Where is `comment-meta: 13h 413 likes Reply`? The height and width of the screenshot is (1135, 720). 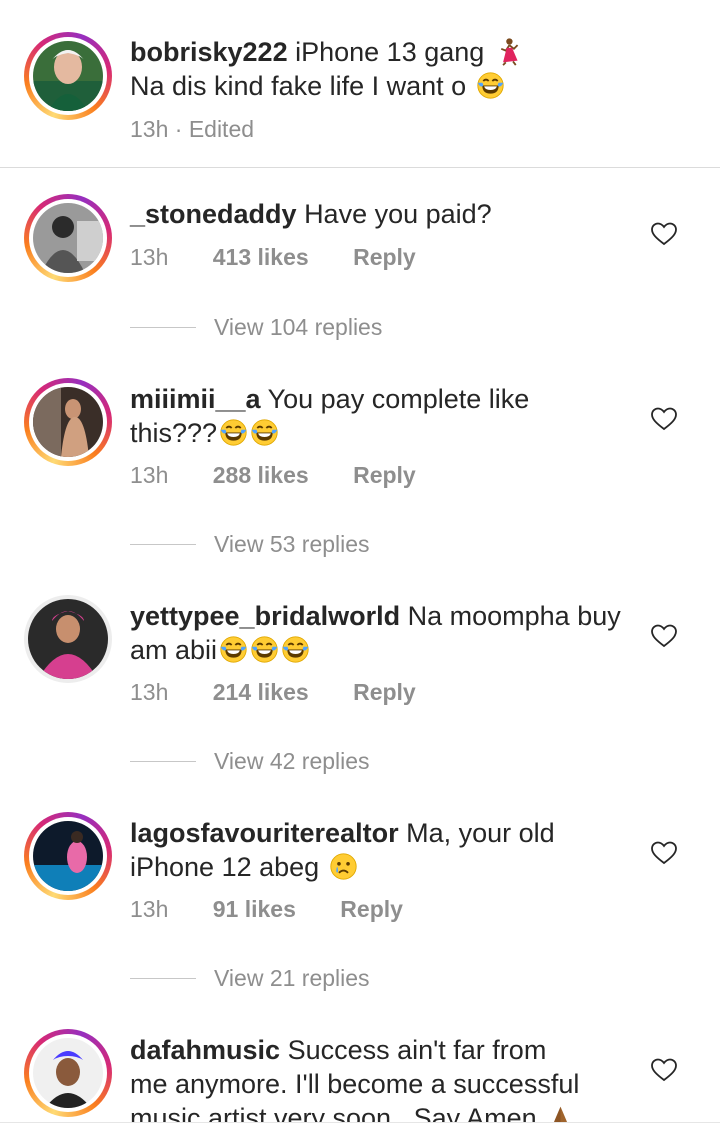 comment-meta: 13h 413 likes Reply is located at coordinates (292, 257).